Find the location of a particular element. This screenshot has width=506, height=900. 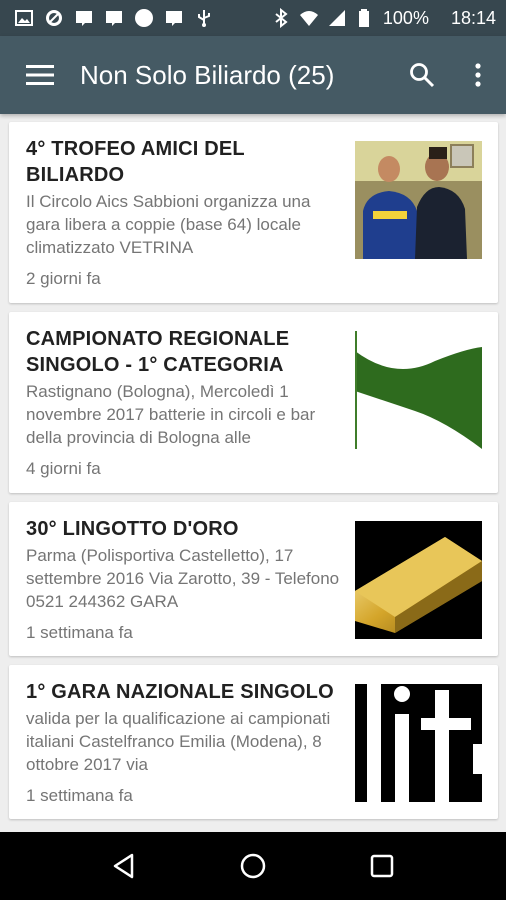

menu-button is located at coordinates (40, 75).